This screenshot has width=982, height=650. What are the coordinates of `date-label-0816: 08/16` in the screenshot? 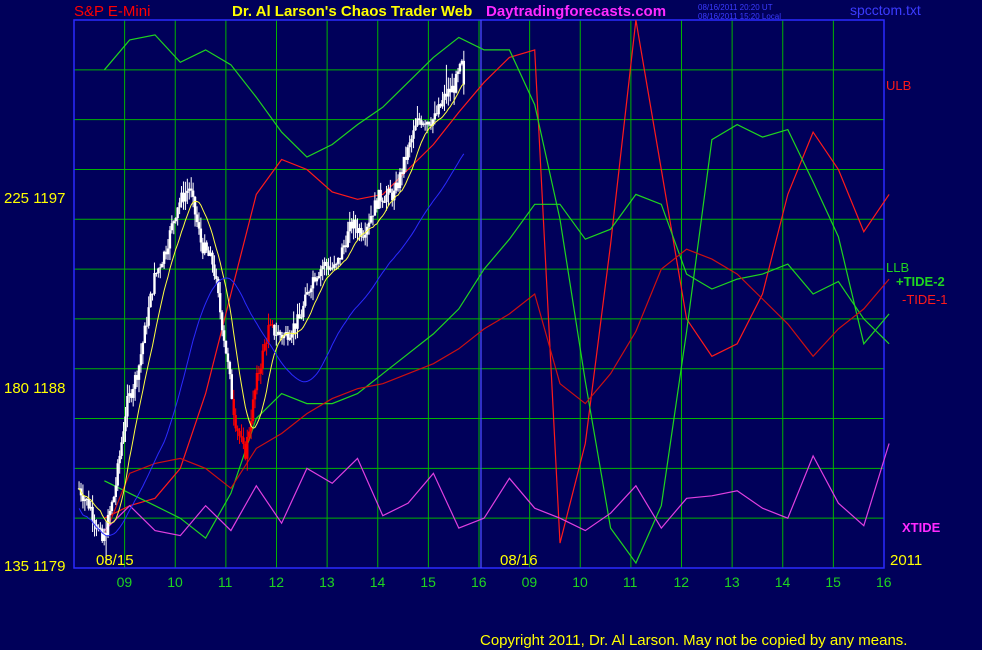 It's located at (519, 560).